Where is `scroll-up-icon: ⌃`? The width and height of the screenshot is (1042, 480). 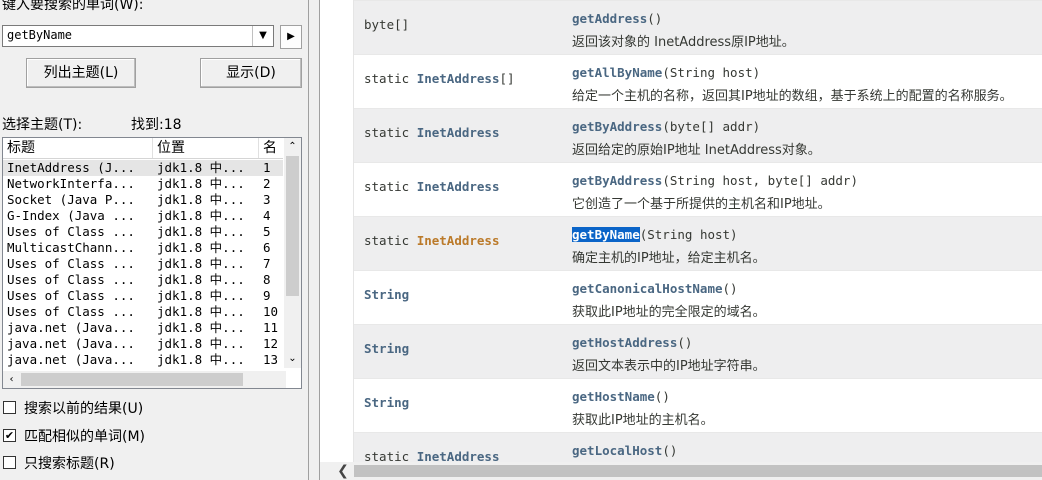 scroll-up-icon: ⌃ is located at coordinates (292, 146).